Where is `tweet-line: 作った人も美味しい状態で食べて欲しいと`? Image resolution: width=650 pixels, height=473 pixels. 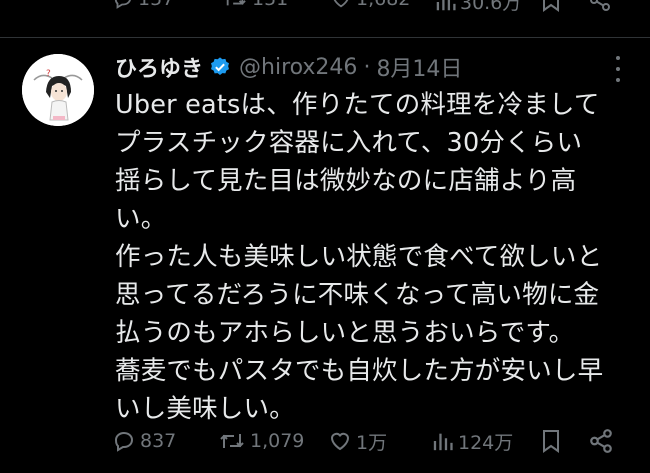
tweet-line: 作った人も美味しい状態で食べて欲しいと is located at coordinates (359, 257).